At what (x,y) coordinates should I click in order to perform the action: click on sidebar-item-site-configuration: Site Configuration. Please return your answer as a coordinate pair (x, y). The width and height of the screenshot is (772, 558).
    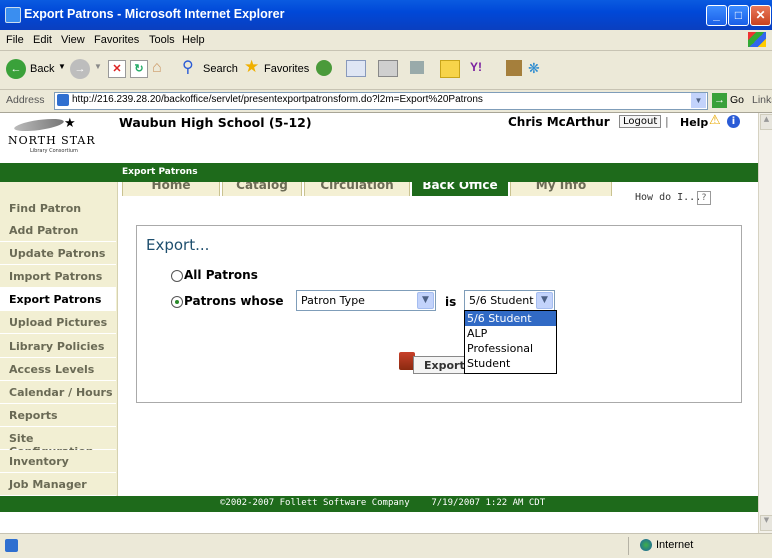
    Looking at the image, I should click on (58, 442).